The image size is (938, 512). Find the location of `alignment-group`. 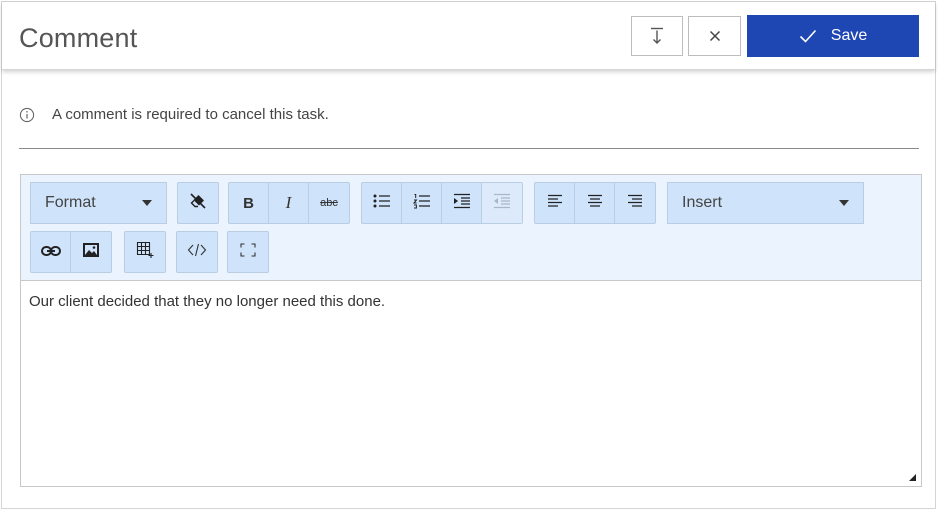

alignment-group is located at coordinates (595, 203).